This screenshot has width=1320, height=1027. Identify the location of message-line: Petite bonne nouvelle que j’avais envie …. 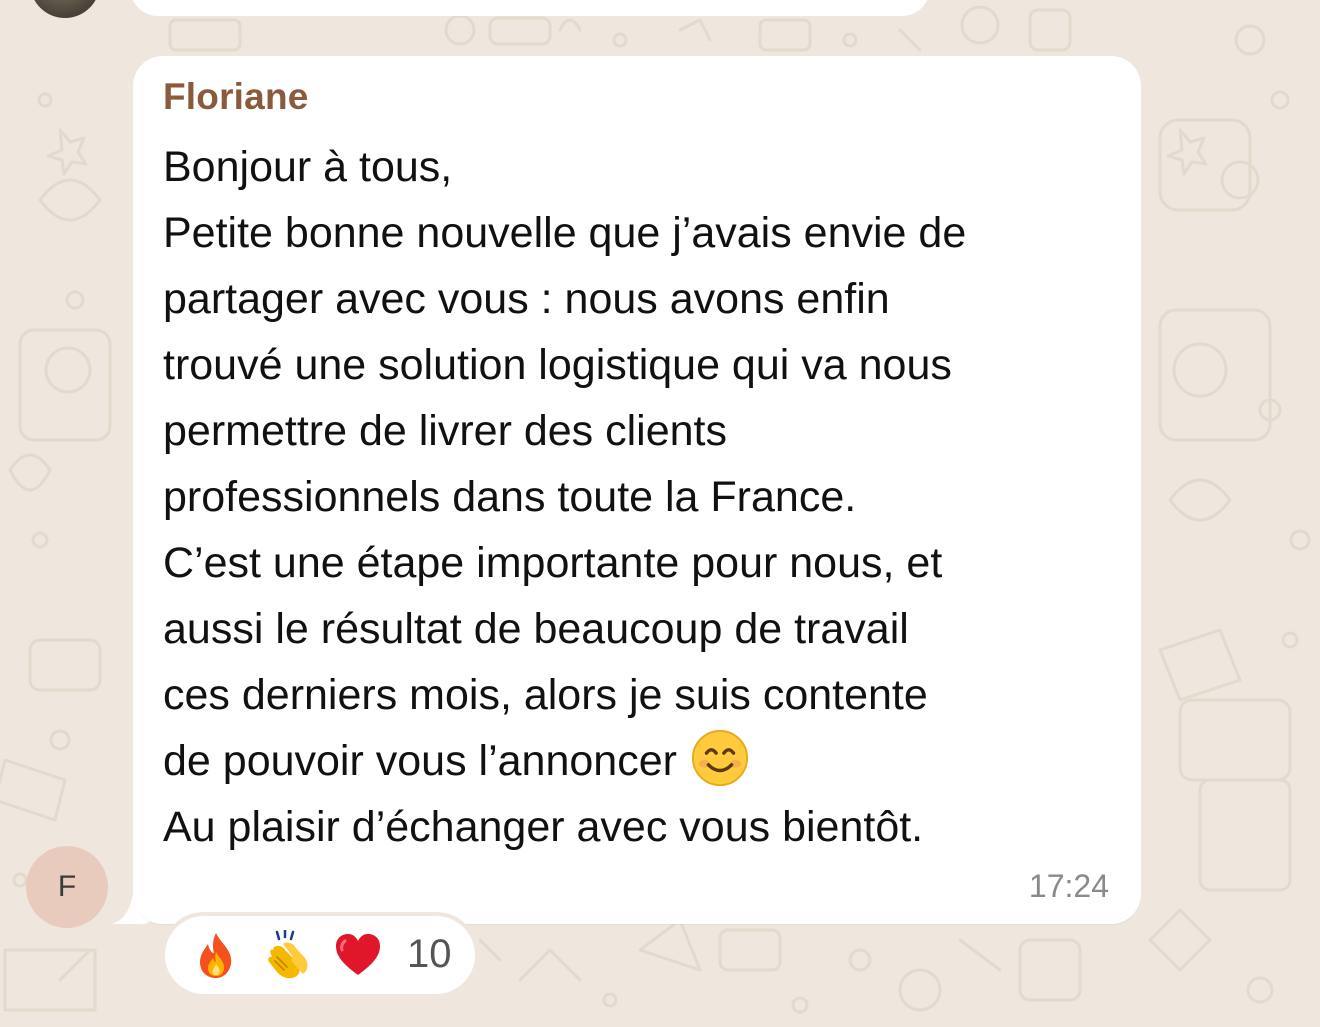
(565, 233).